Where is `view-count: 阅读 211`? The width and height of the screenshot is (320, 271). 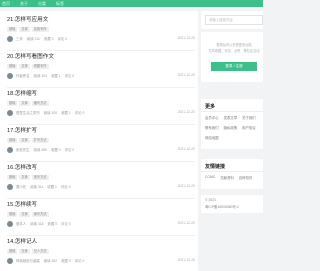 view-count: 阅读 211 is located at coordinates (33, 39).